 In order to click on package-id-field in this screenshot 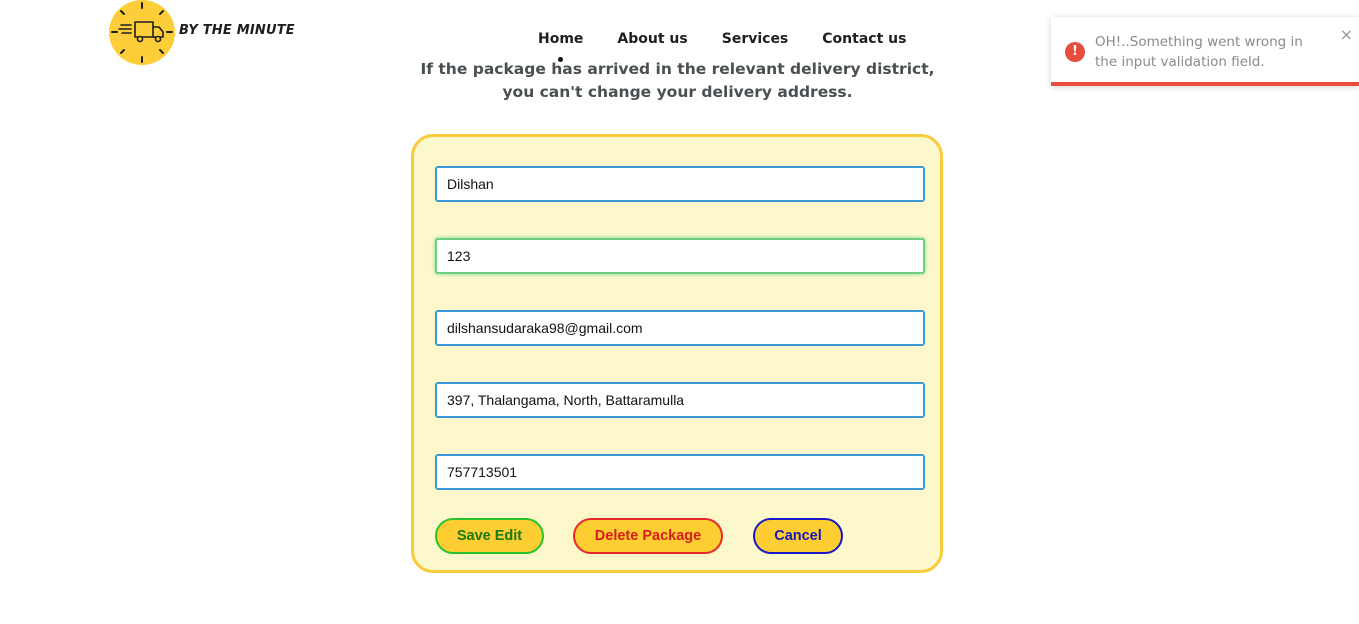, I will do `click(680, 256)`.